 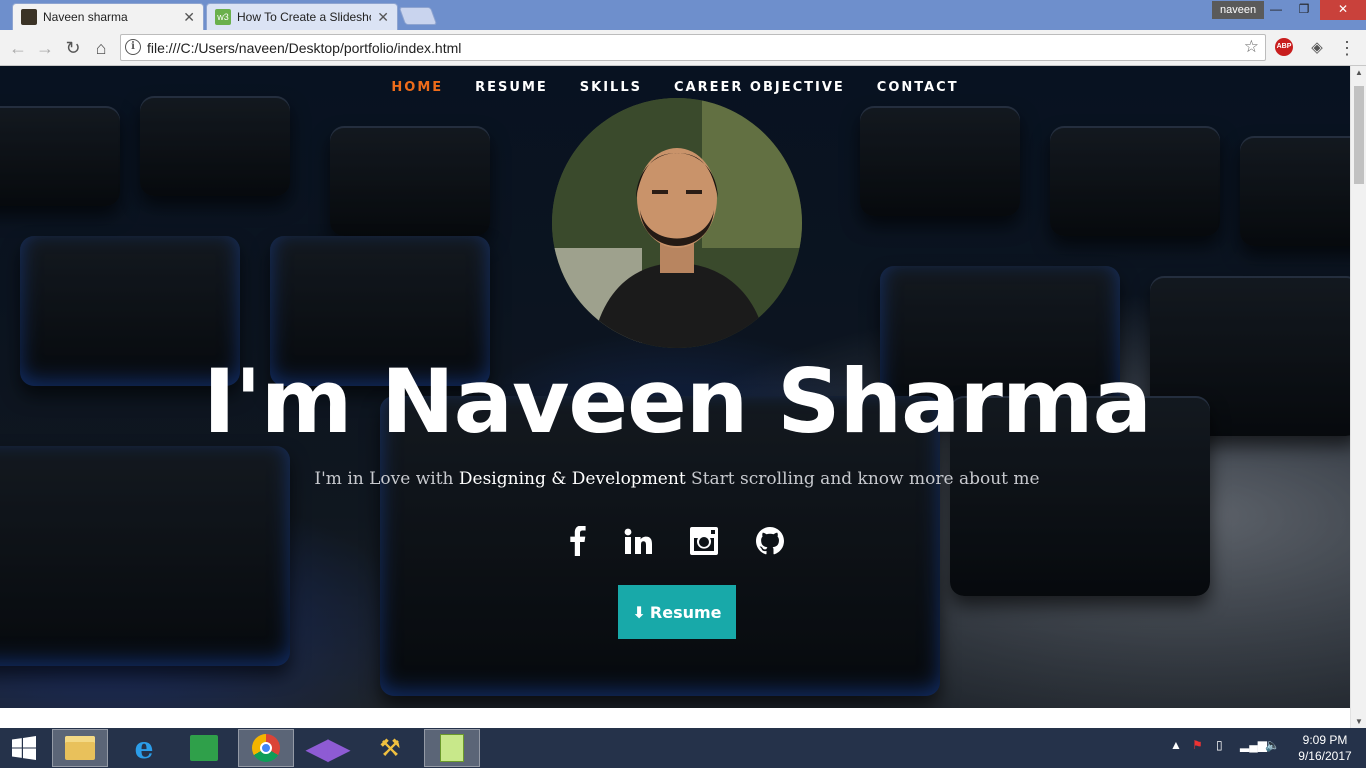 I want to click on nav-contact: CONTACT, so click(x=918, y=87).